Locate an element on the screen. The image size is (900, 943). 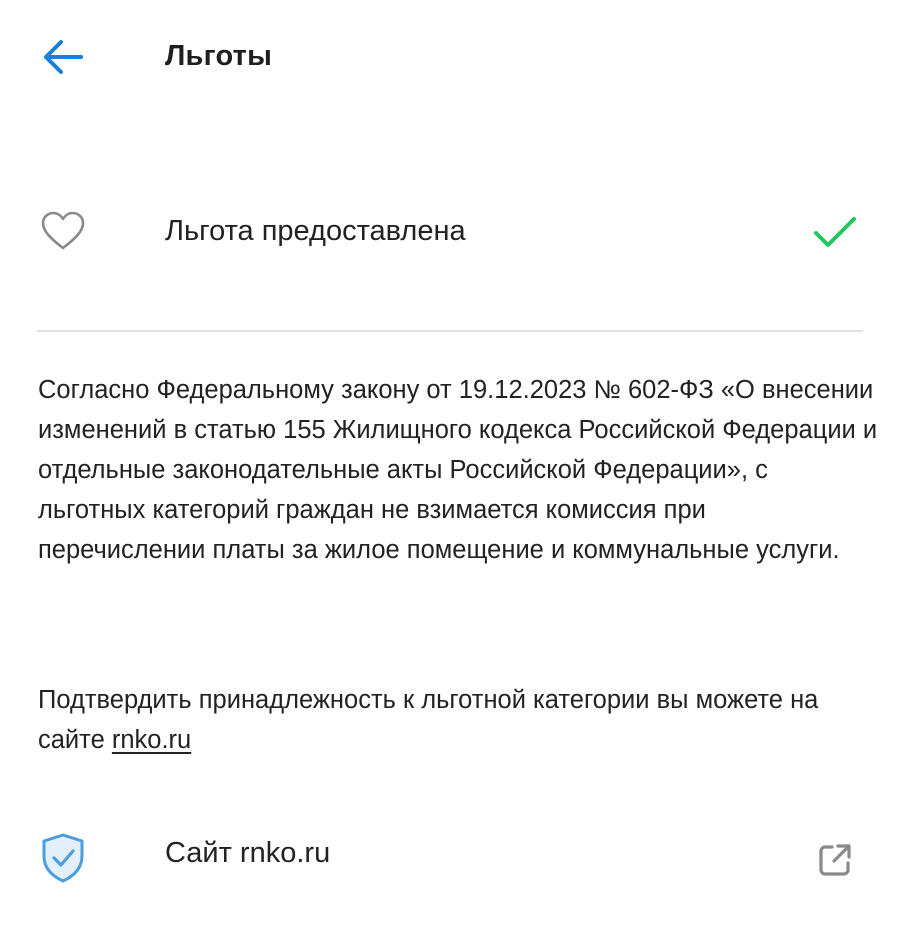
section-divider is located at coordinates (450, 331).